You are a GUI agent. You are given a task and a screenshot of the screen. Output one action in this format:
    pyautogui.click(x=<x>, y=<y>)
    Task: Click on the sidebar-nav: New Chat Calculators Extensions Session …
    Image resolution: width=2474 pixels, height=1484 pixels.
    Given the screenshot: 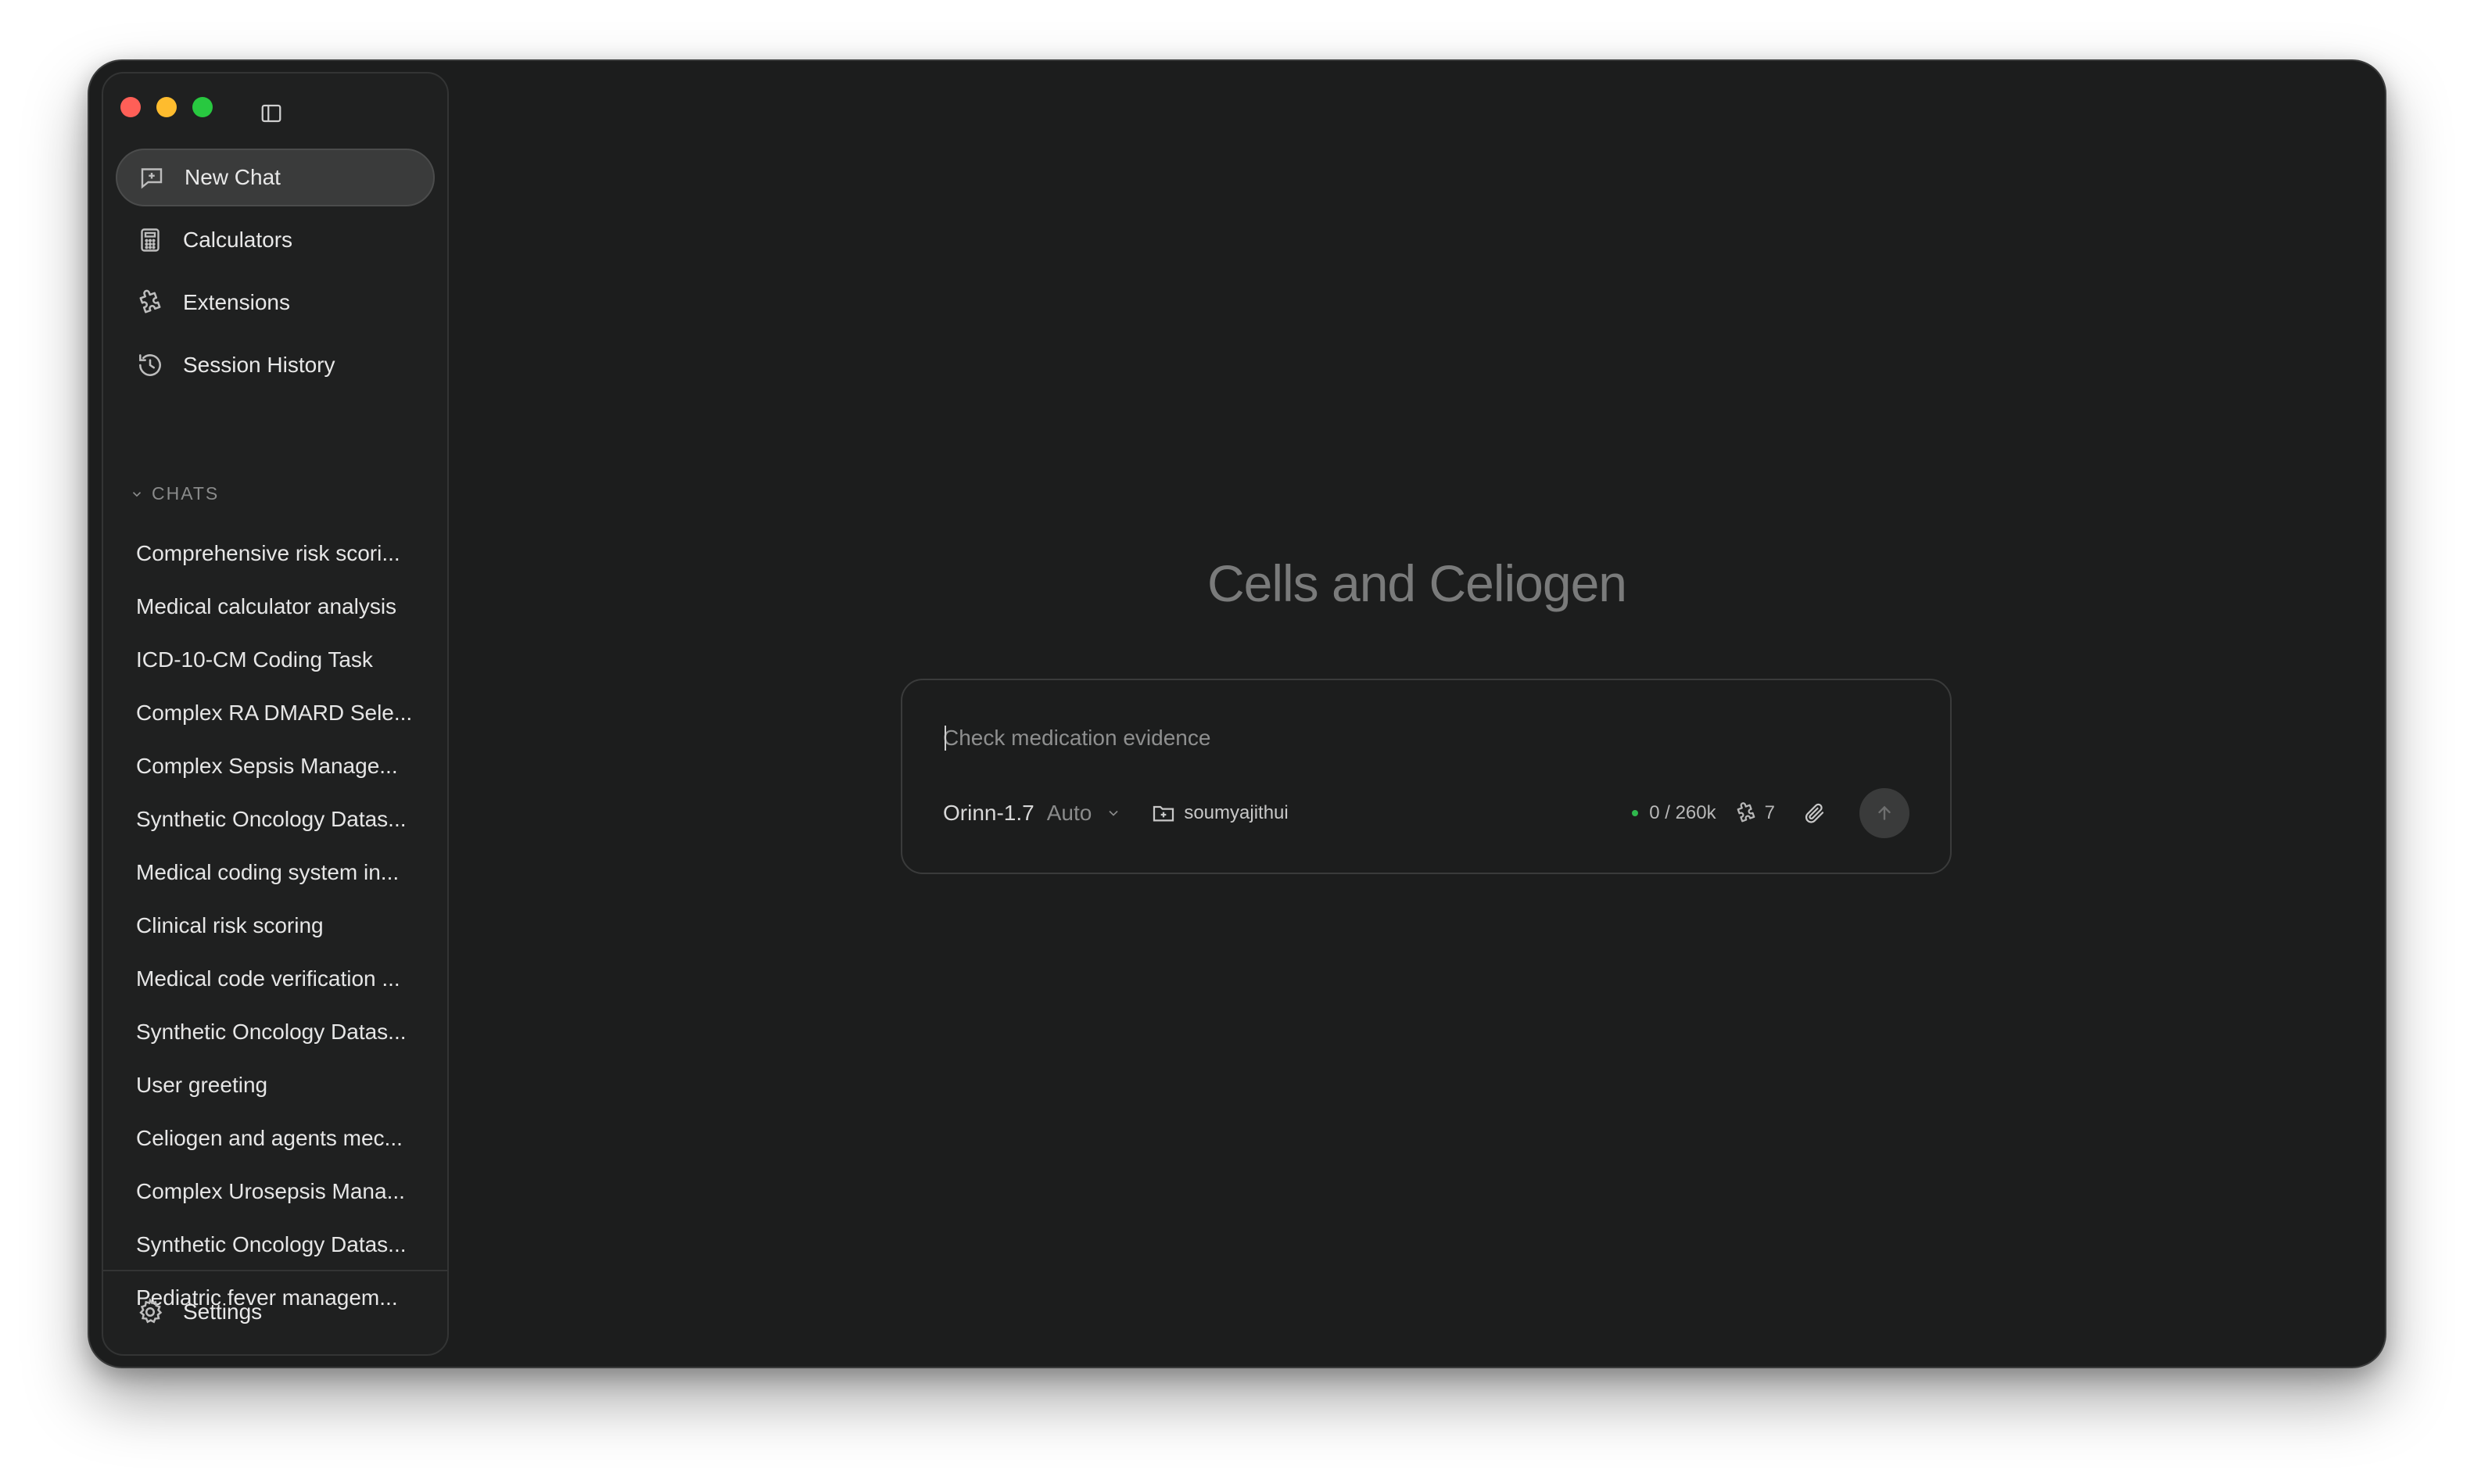 What is the action you would take?
    pyautogui.click(x=275, y=274)
    